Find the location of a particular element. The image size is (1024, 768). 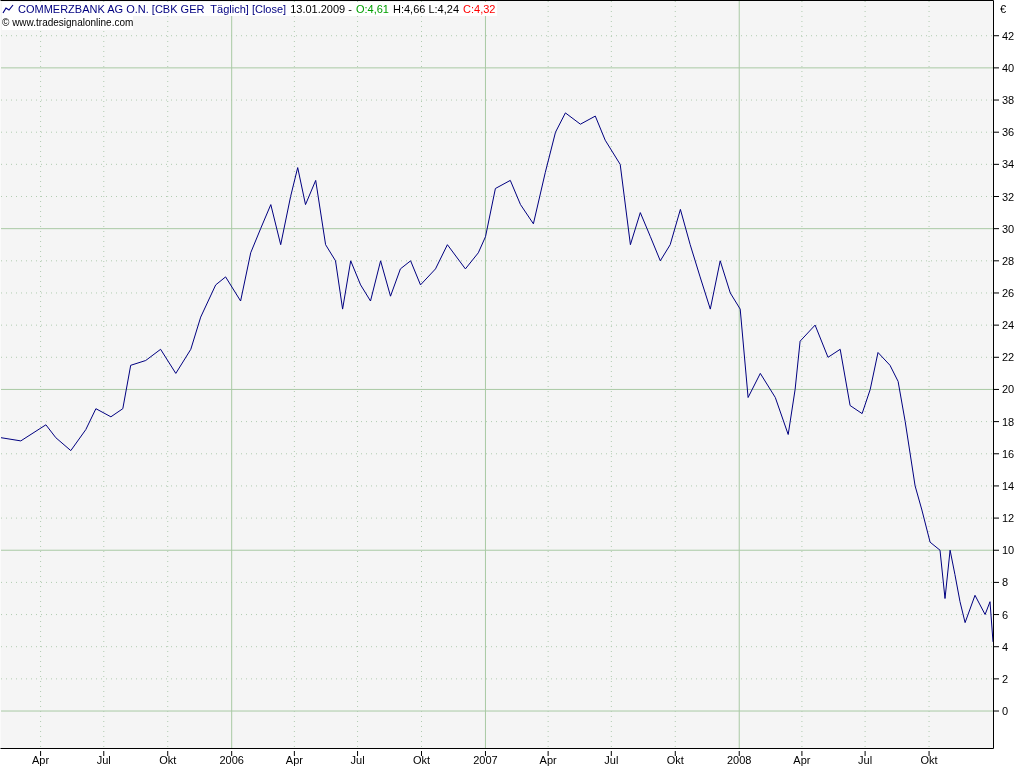

x-axis-label: 2008 is located at coordinates (739, 760).